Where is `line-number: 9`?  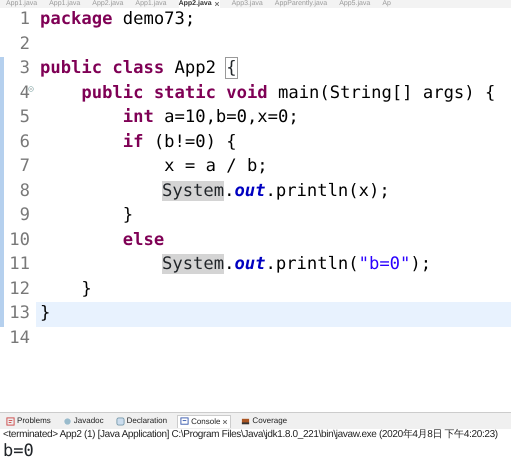 line-number: 9 is located at coordinates (24, 216).